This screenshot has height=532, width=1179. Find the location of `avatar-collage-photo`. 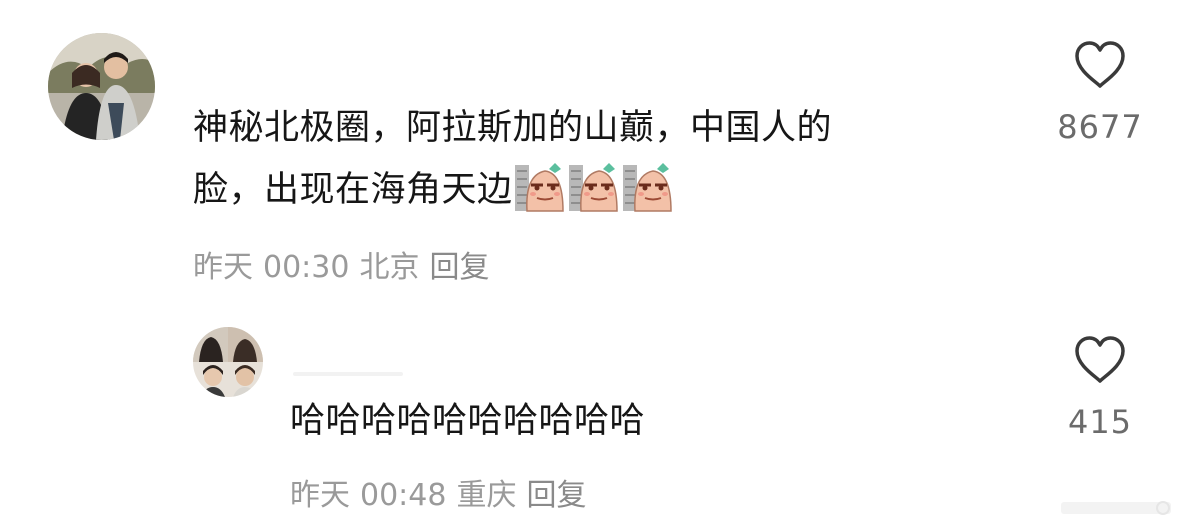

avatar-collage-photo is located at coordinates (228, 362).